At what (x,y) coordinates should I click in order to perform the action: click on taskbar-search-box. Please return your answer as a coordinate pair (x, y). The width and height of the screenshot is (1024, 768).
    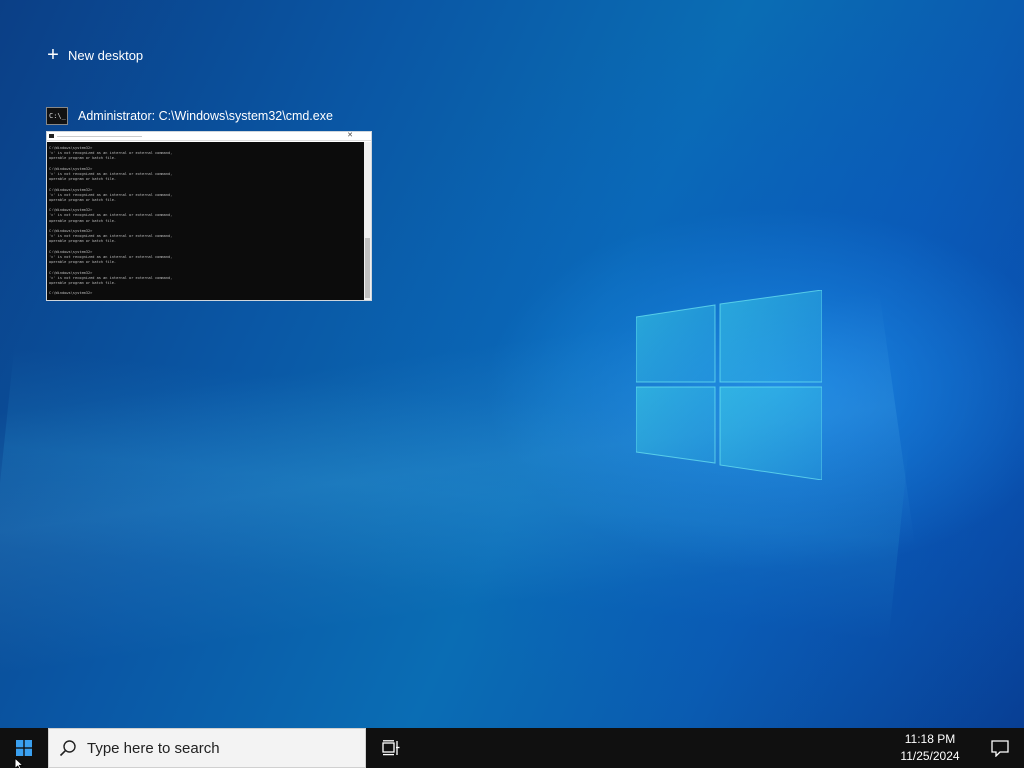
    Looking at the image, I should click on (207, 748).